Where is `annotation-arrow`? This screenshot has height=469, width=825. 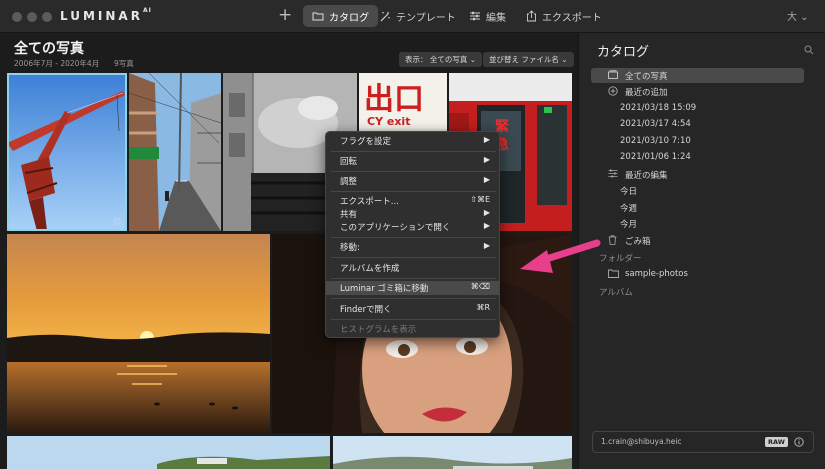 annotation-arrow is located at coordinates (560, 256).